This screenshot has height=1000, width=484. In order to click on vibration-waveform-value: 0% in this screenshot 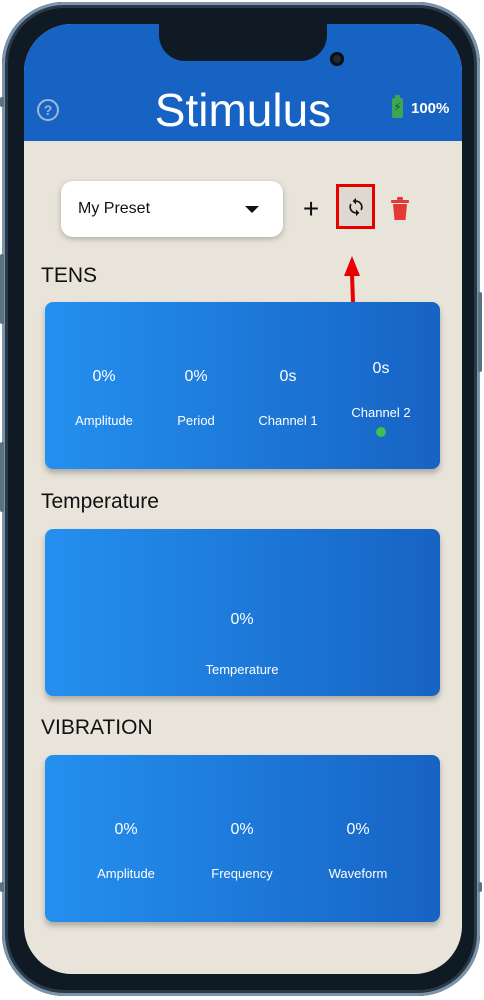, I will do `click(358, 829)`.